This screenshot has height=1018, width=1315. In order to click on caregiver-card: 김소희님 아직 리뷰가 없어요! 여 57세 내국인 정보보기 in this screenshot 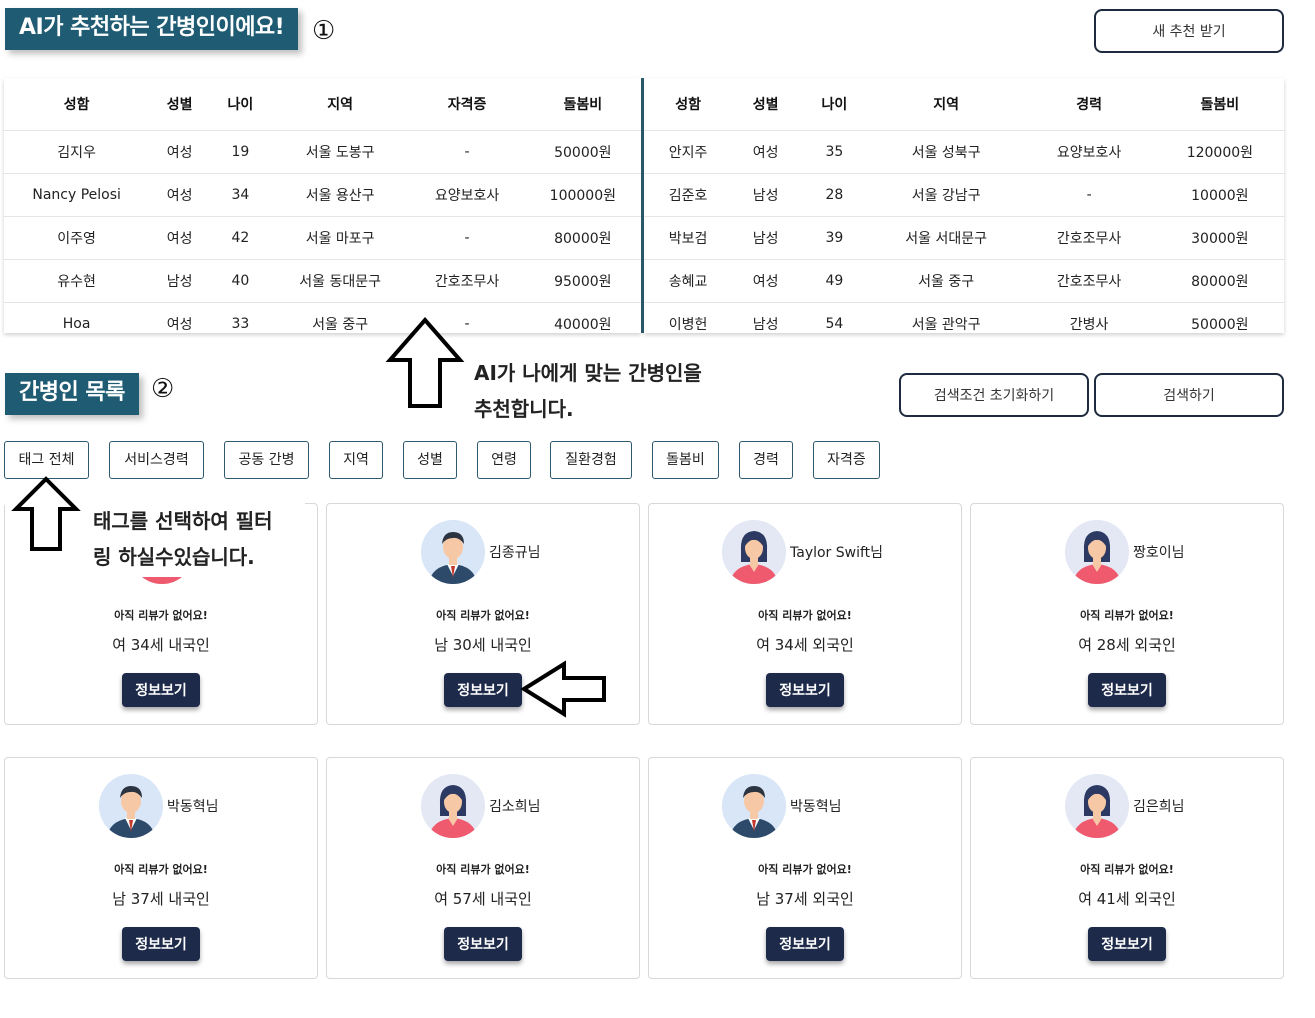, I will do `click(483, 868)`.